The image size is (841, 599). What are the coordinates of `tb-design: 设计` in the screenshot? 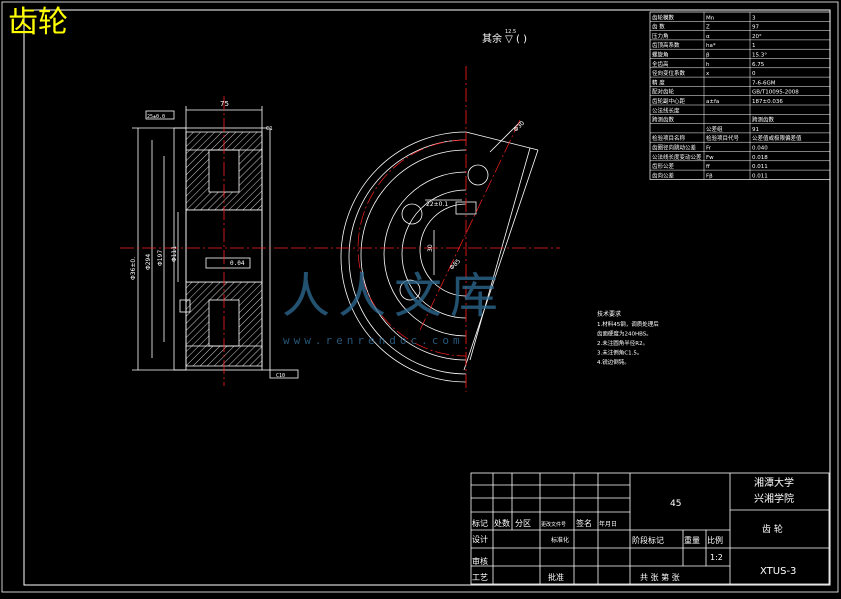 It's located at (480, 539).